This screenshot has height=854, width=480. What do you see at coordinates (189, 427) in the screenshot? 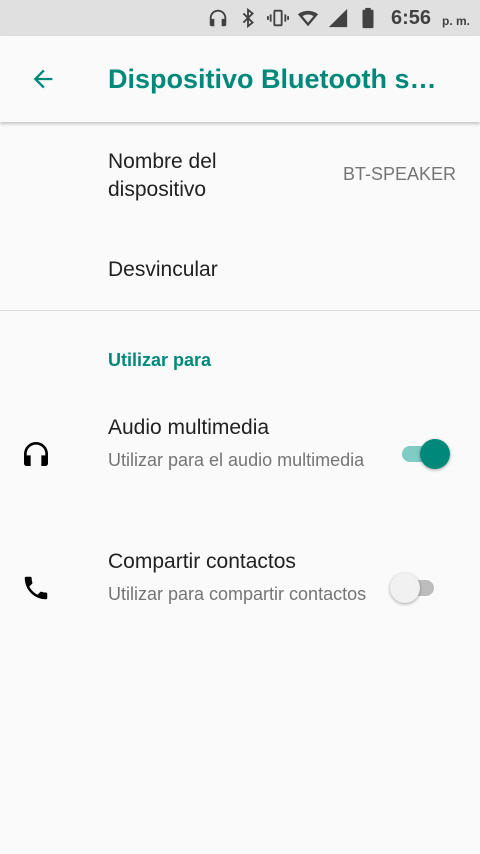
I see `preference-title: Audio multimedia` at bounding box center [189, 427].